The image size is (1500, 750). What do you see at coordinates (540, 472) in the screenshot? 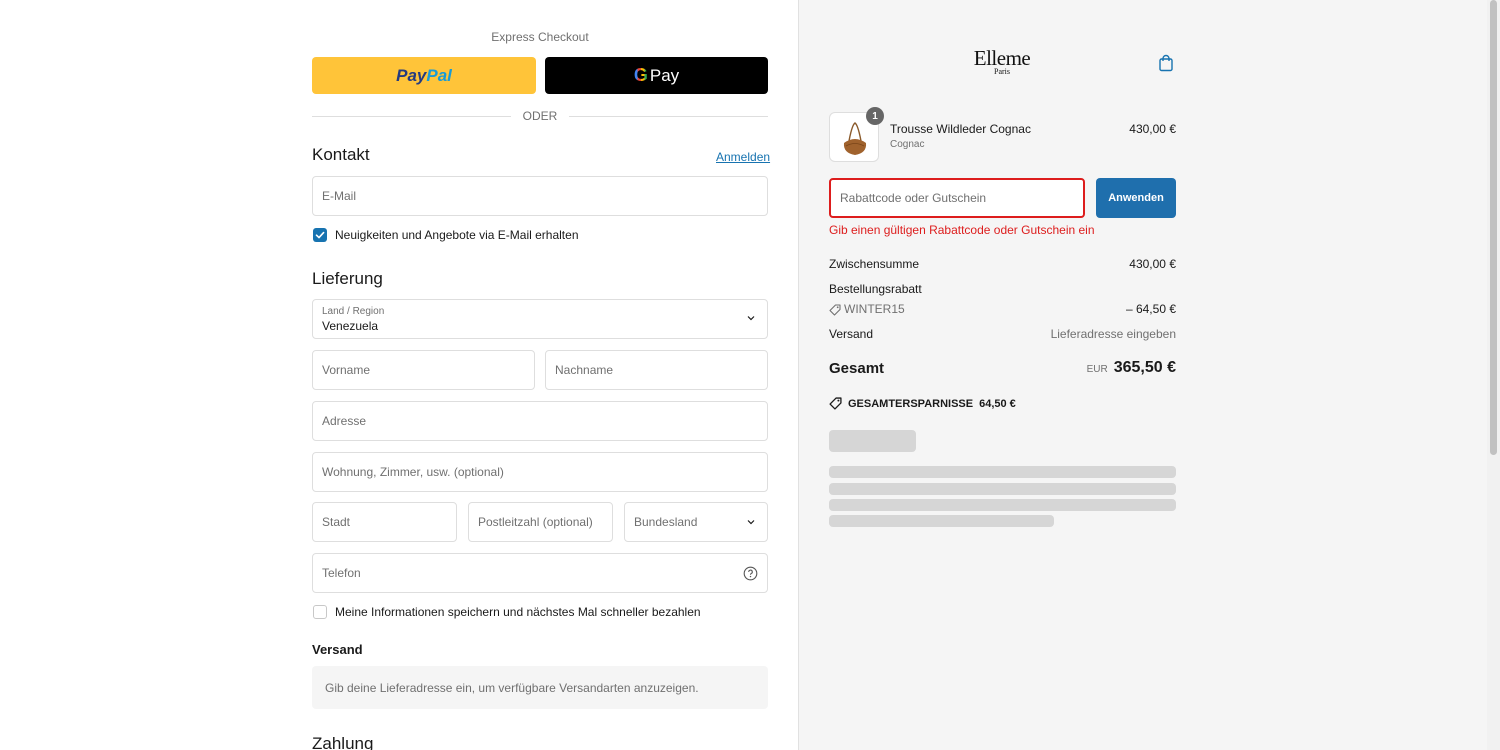
I see `apartment-field: Wohnung, Zimmer, usw. (optional)` at bounding box center [540, 472].